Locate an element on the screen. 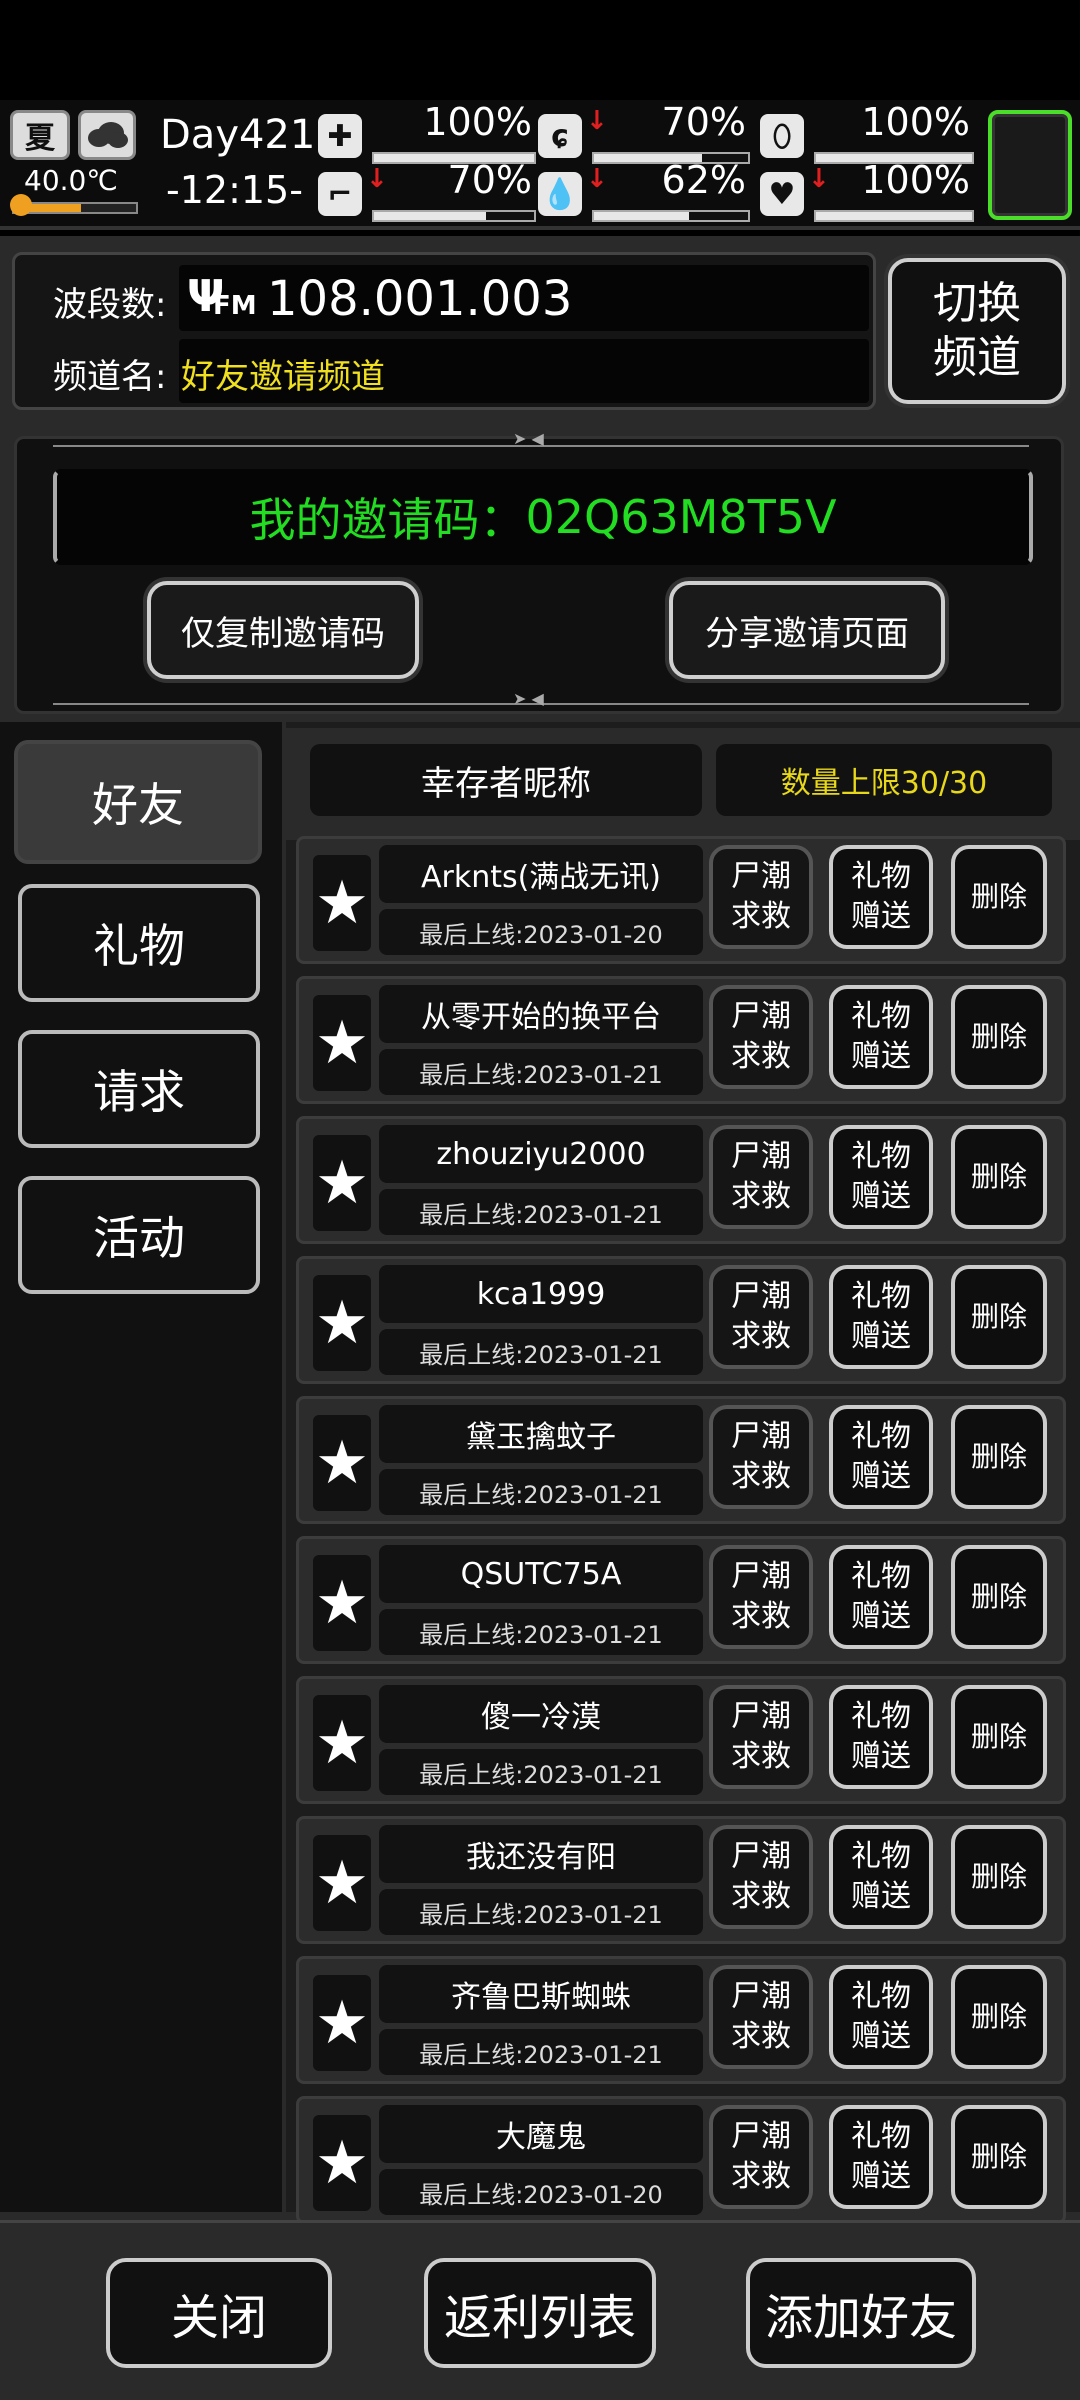  share-invite-page-button: 分享邀请页面 is located at coordinates (807, 630).